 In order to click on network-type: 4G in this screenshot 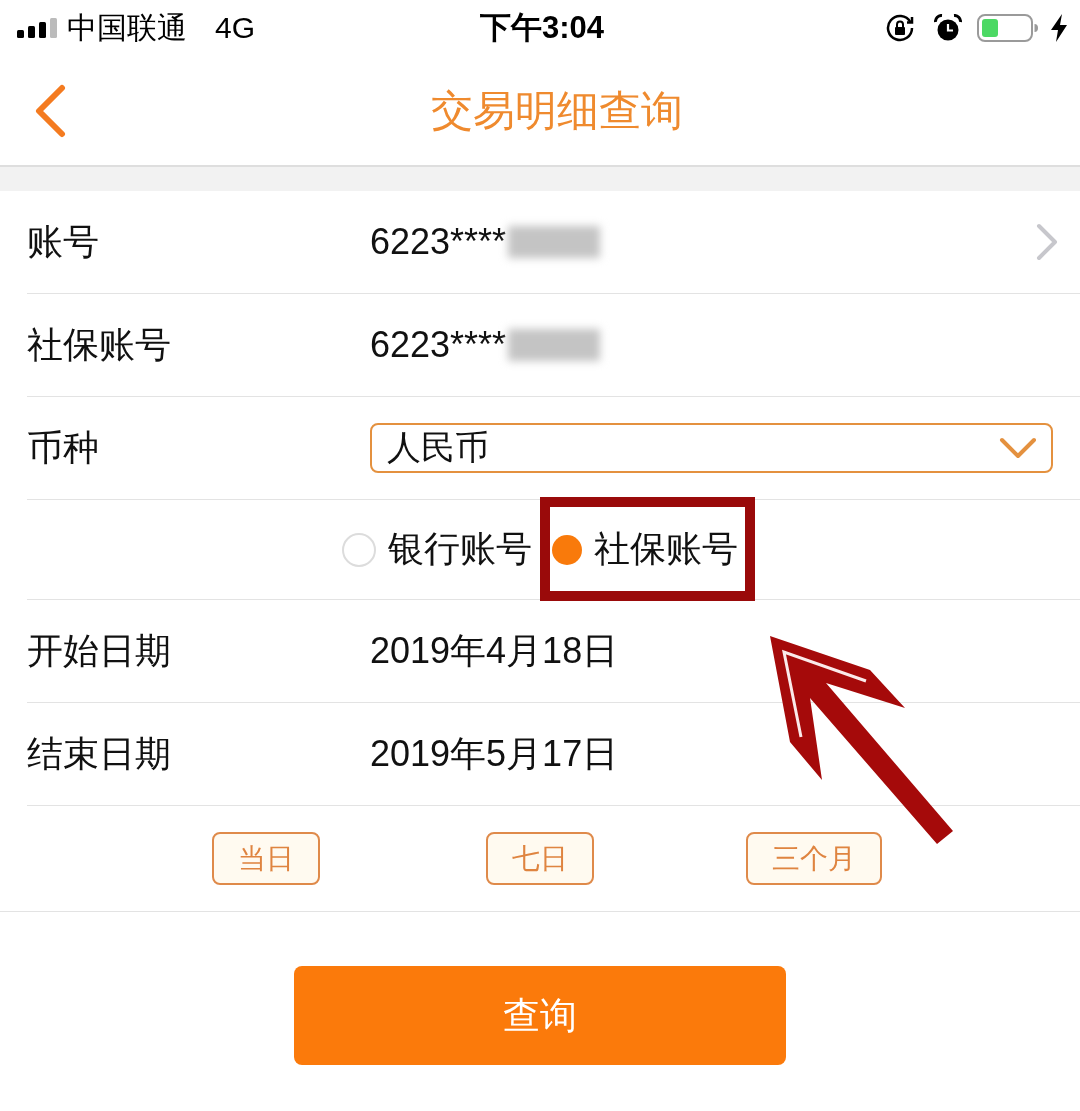, I will do `click(235, 28)`.